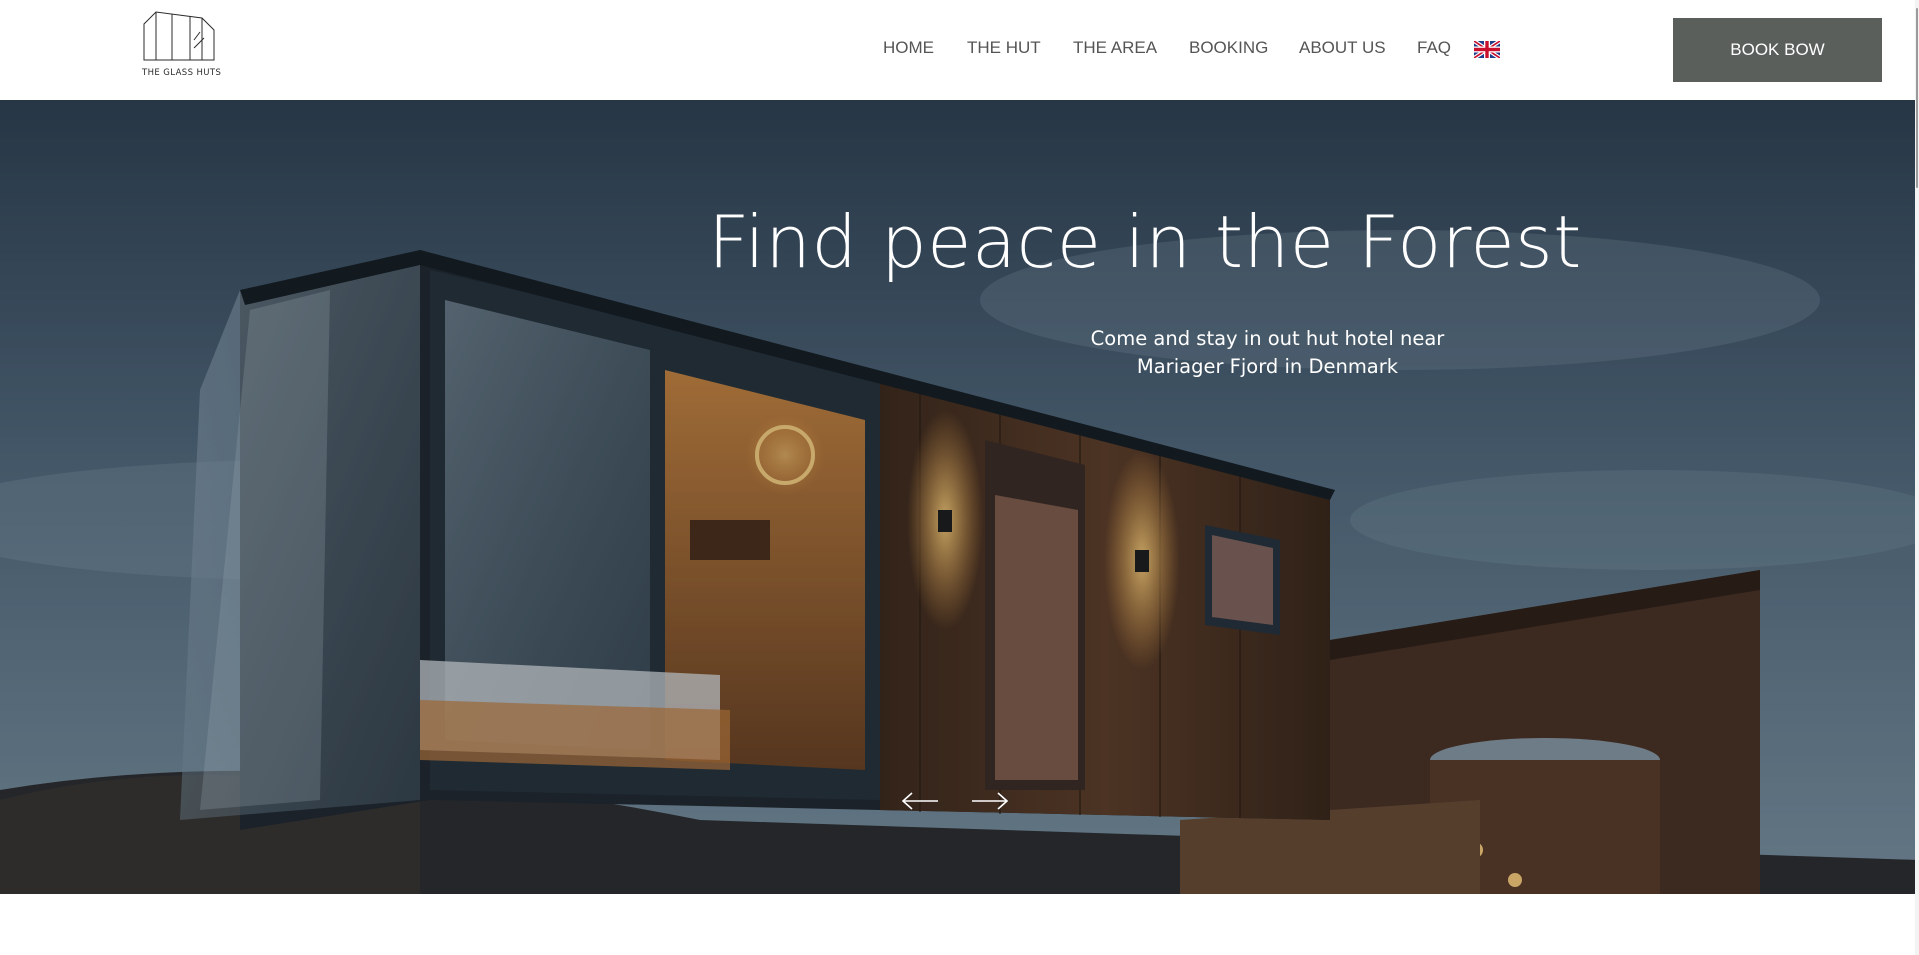  What do you see at coordinates (1917, 98) in the screenshot?
I see `scrollbar-thumb` at bounding box center [1917, 98].